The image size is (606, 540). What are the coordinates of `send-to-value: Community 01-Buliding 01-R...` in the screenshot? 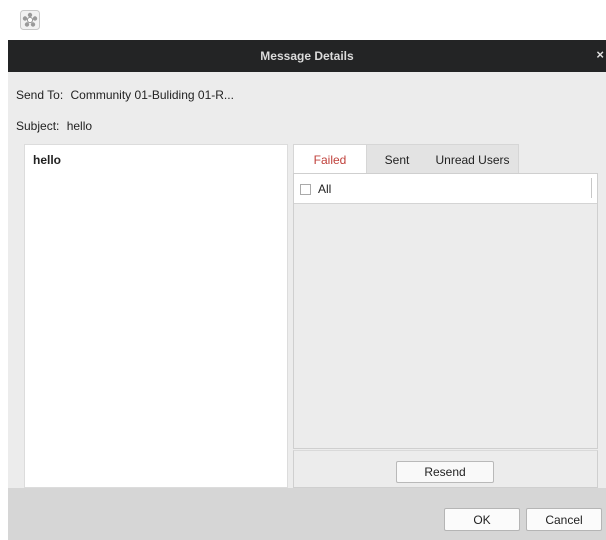 It's located at (152, 95).